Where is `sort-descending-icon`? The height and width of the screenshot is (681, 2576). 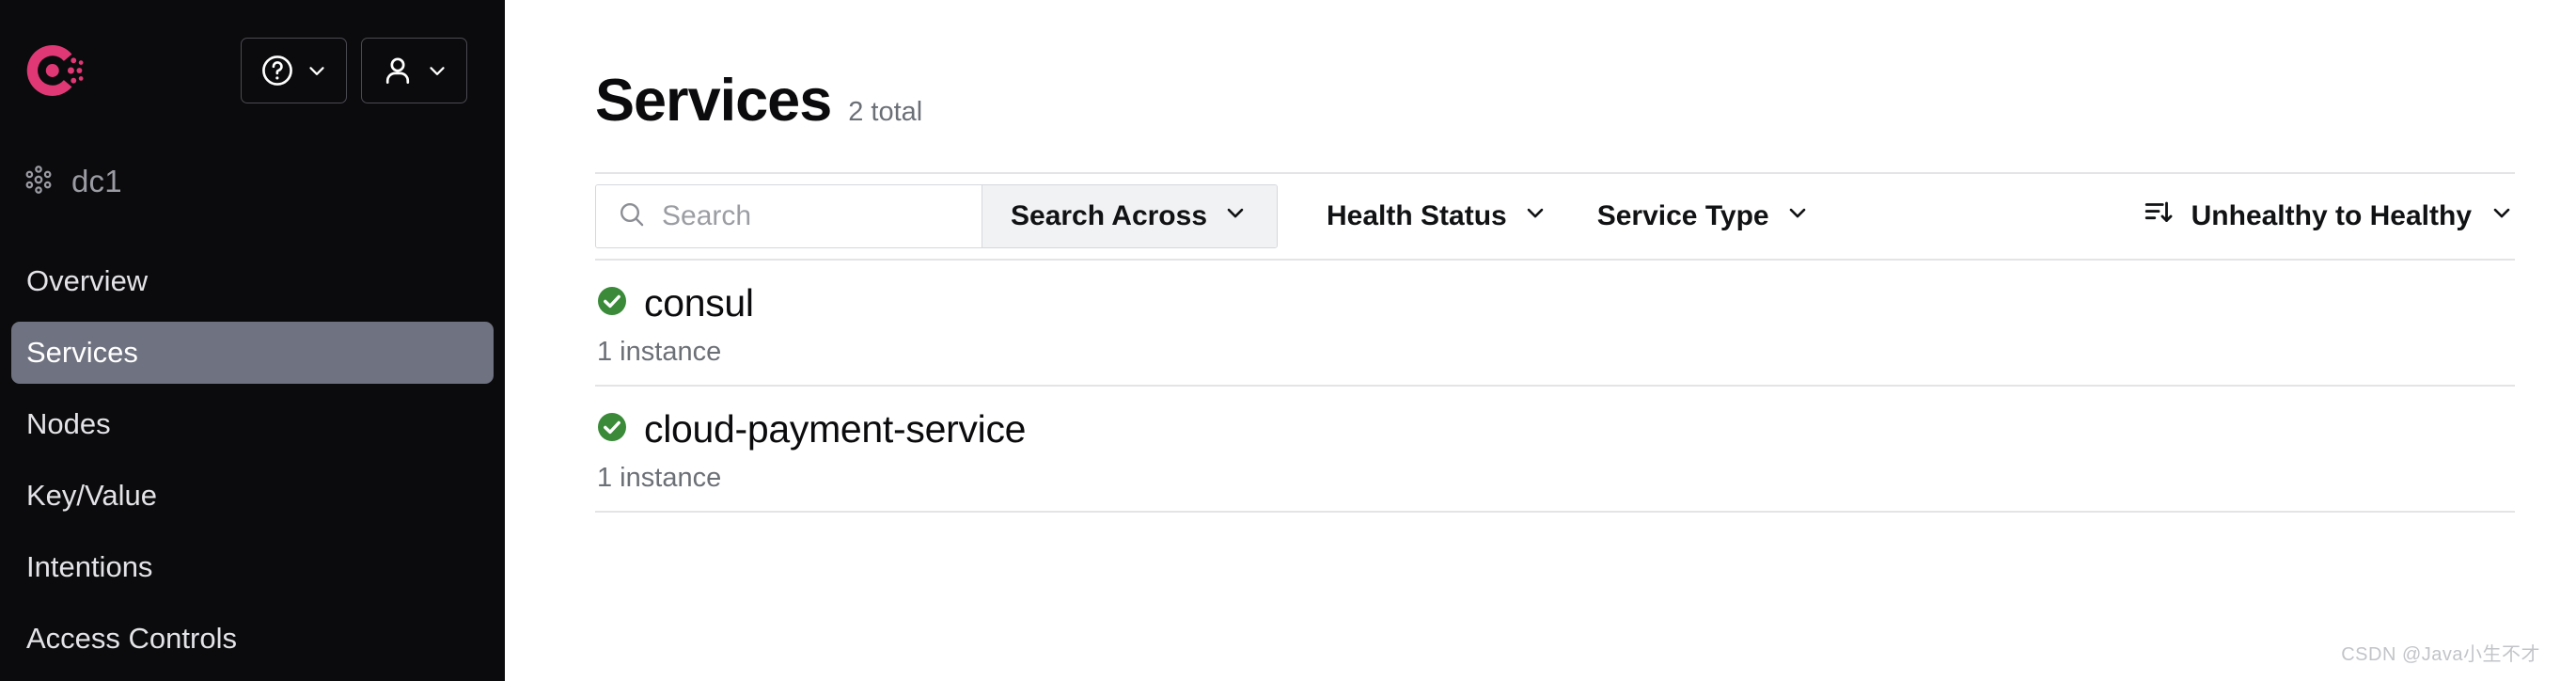
sort-descending-icon is located at coordinates (2159, 216).